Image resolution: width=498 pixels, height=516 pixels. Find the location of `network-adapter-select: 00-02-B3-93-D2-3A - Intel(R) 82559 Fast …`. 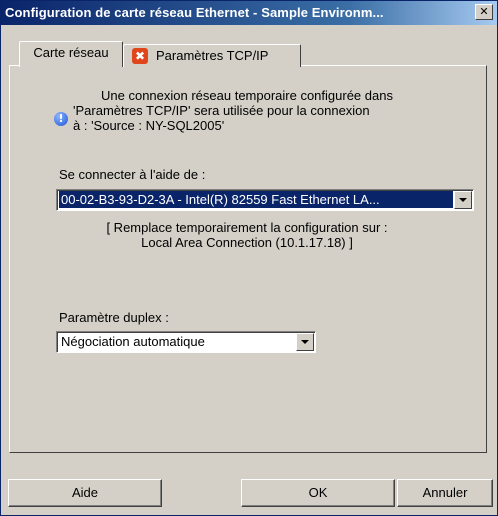

network-adapter-select: 00-02-B3-93-D2-3A - Intel(R) 82559 Fast … is located at coordinates (265, 200).